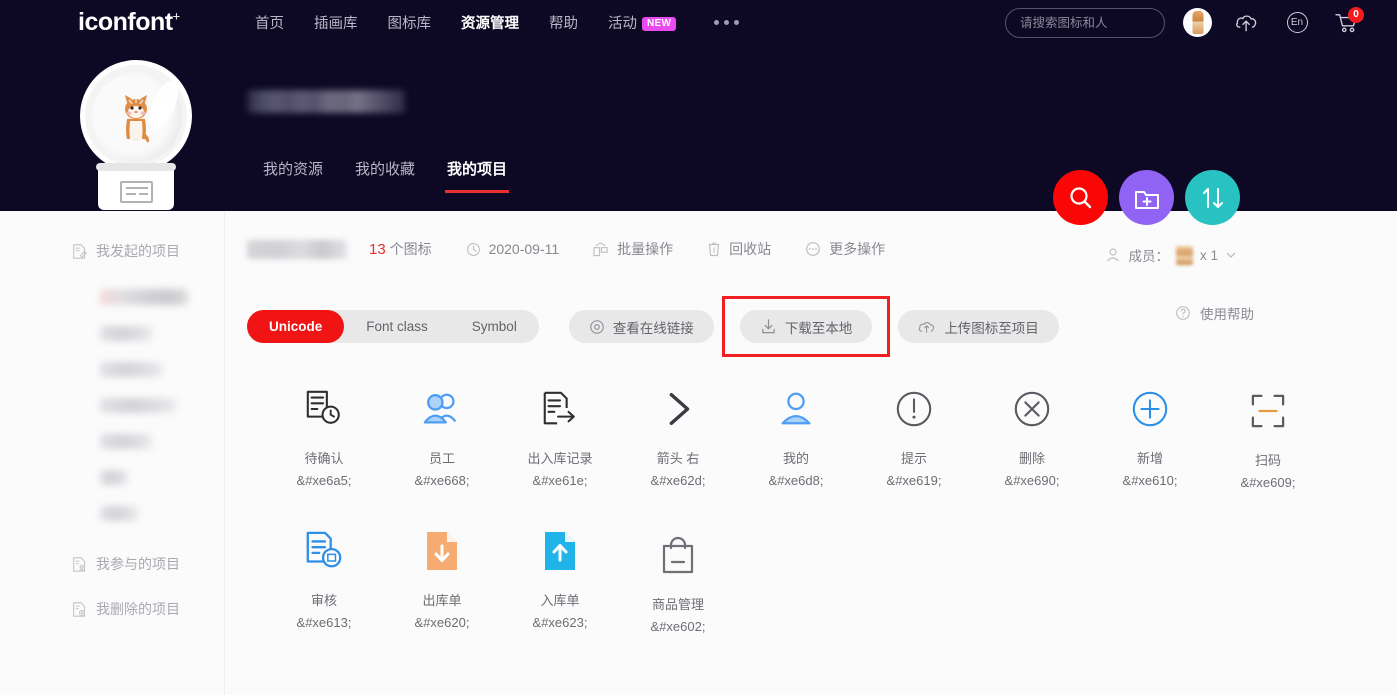  Describe the element at coordinates (1231, 255) in the screenshot. I see `chevron-down-icon` at that location.